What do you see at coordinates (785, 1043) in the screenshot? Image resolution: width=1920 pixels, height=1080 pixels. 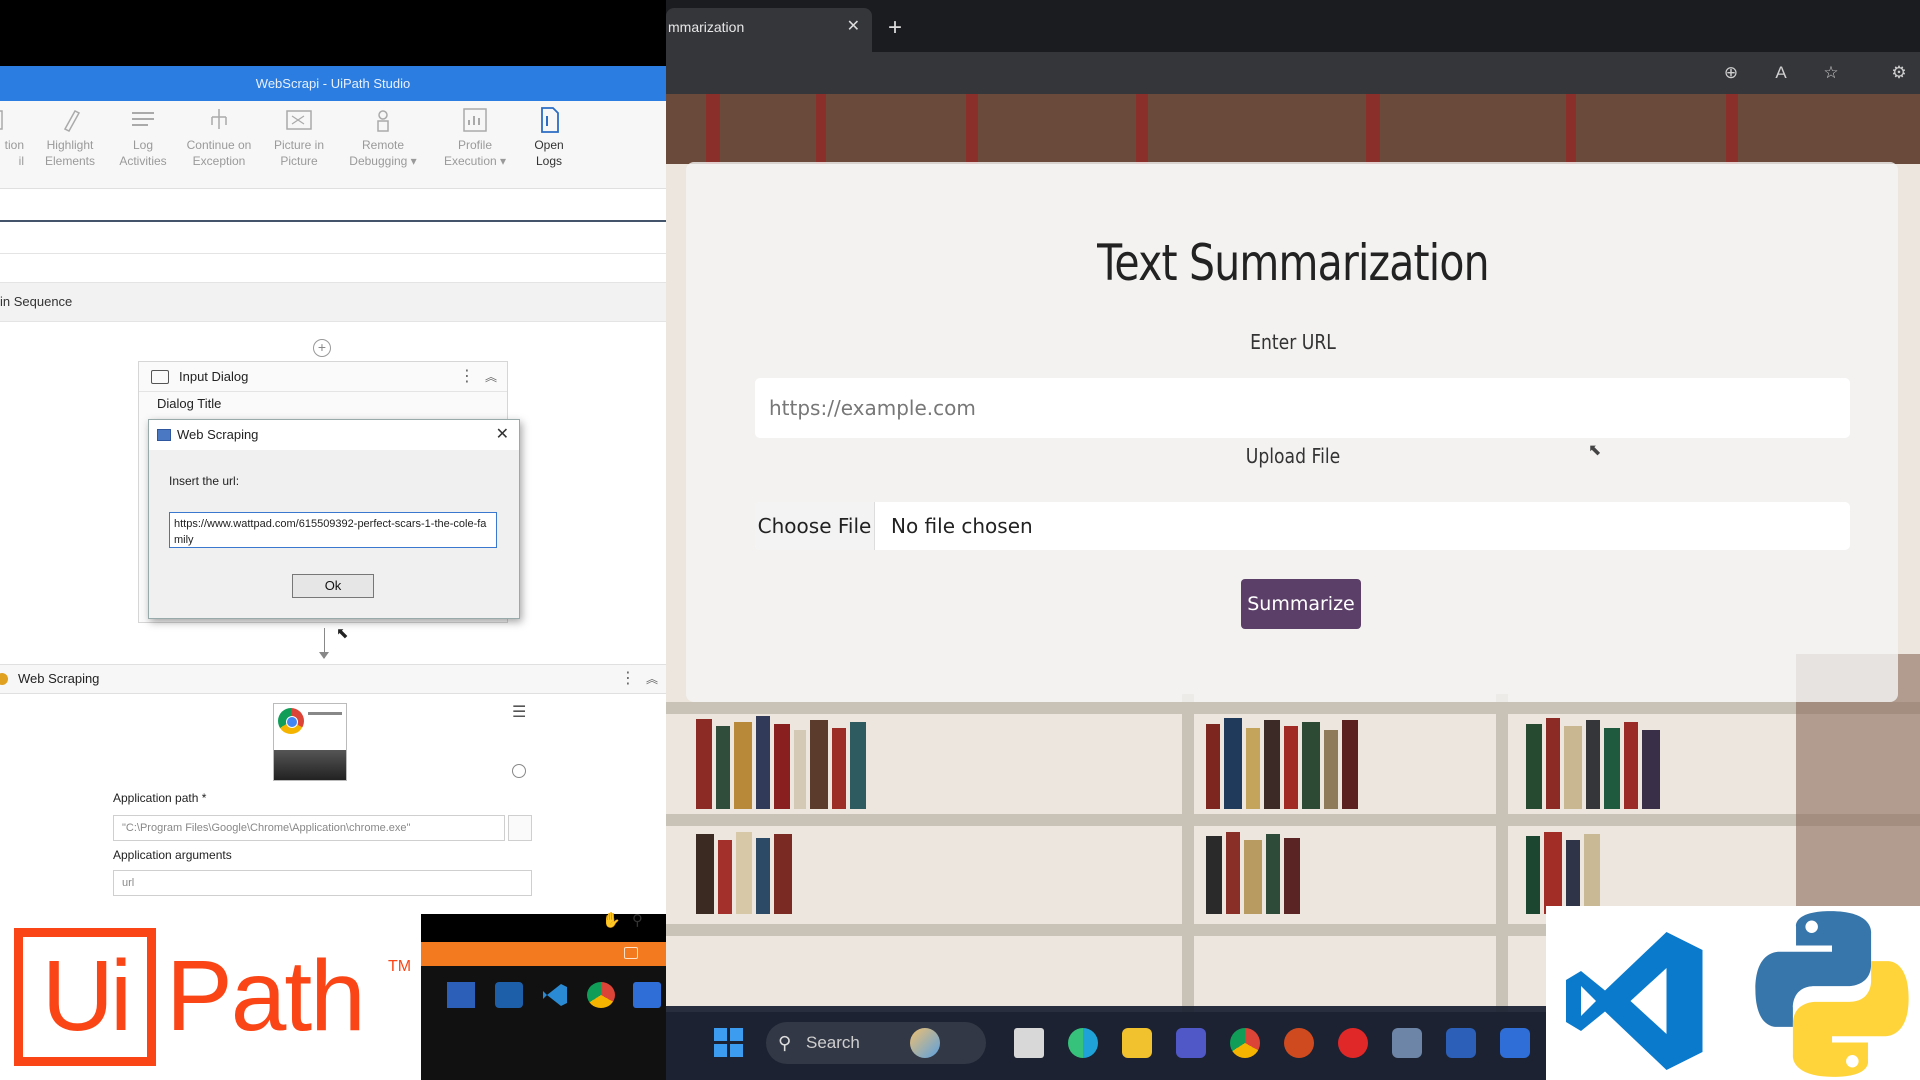 I see `search-icon: ⚲` at bounding box center [785, 1043].